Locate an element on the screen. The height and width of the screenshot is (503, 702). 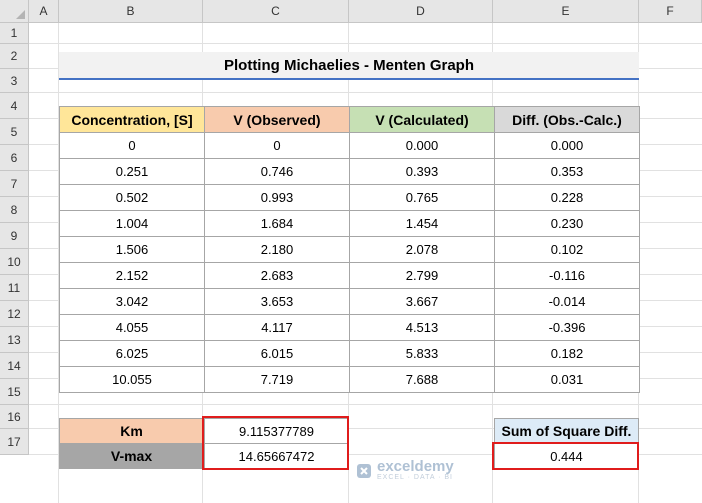
table-cell: 1.506 is located at coordinates (132, 249).